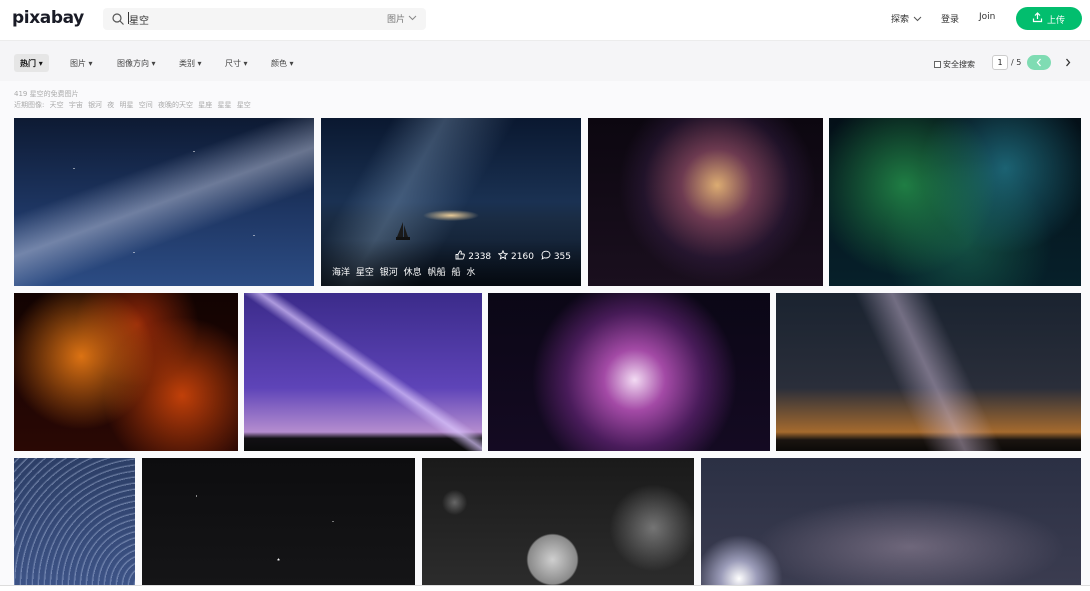 The image size is (1090, 591). I want to click on safe-search-label: 安全搜索, so click(959, 64).